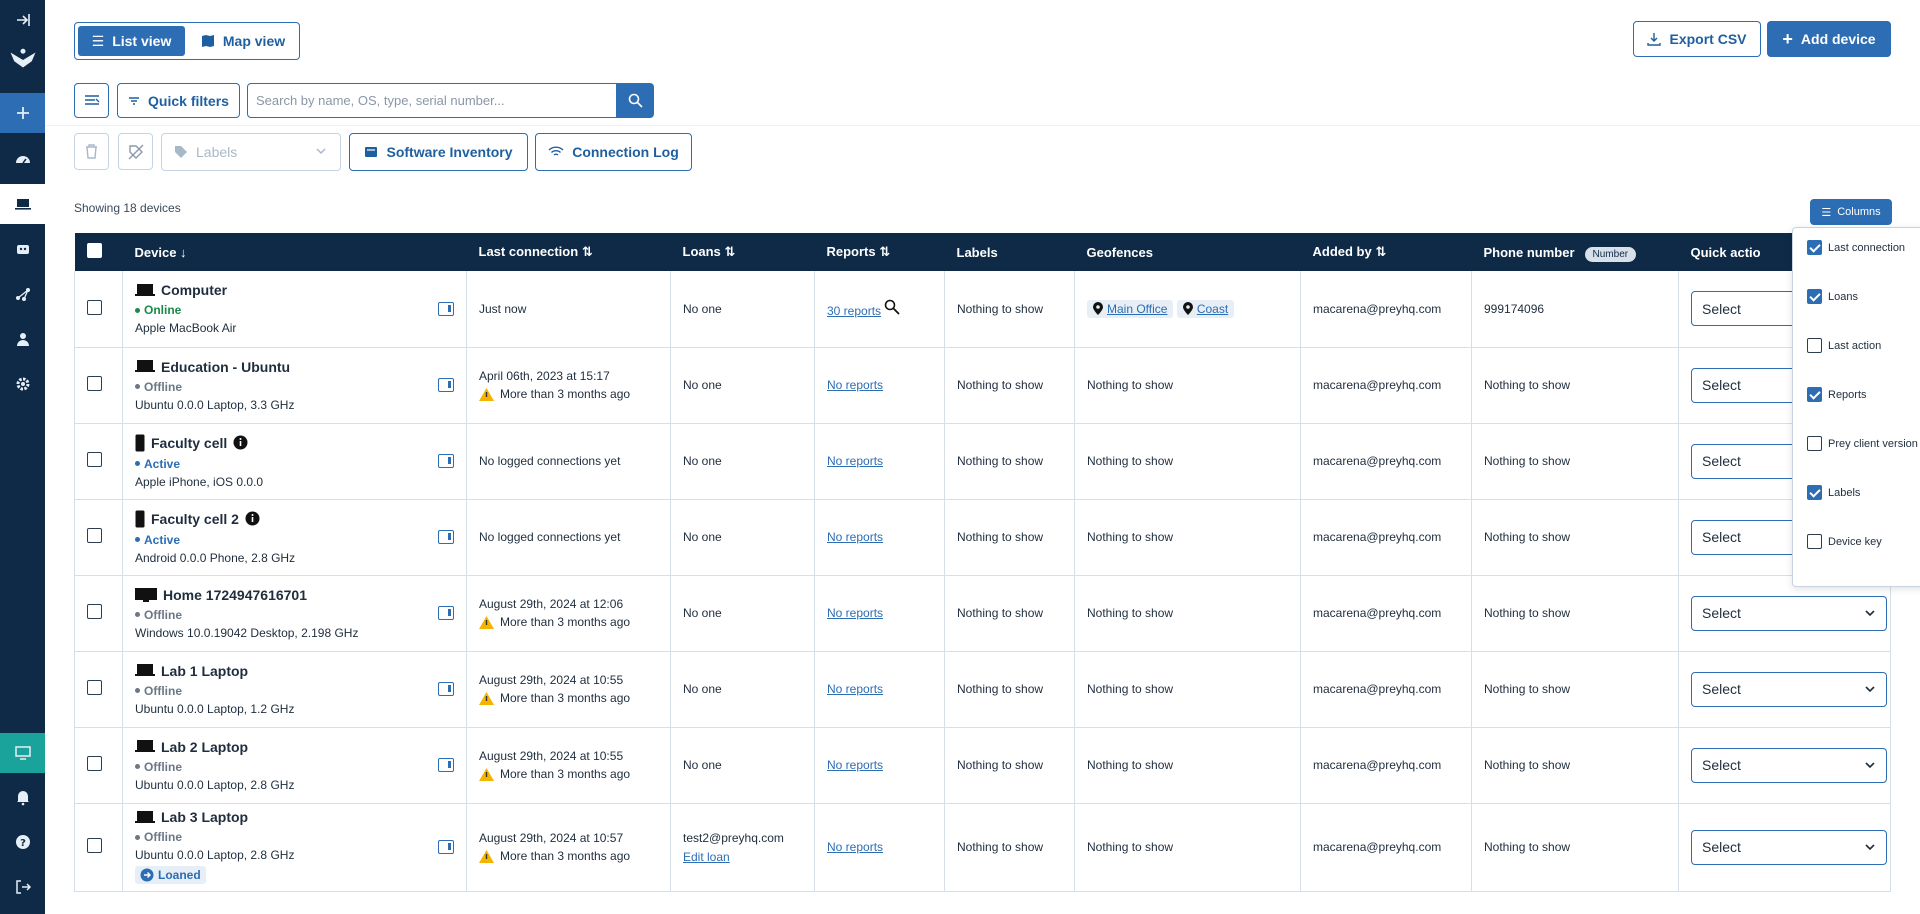 This screenshot has height=914, width=1920. What do you see at coordinates (1833, 492) in the screenshot?
I see `column-option: Labels` at bounding box center [1833, 492].